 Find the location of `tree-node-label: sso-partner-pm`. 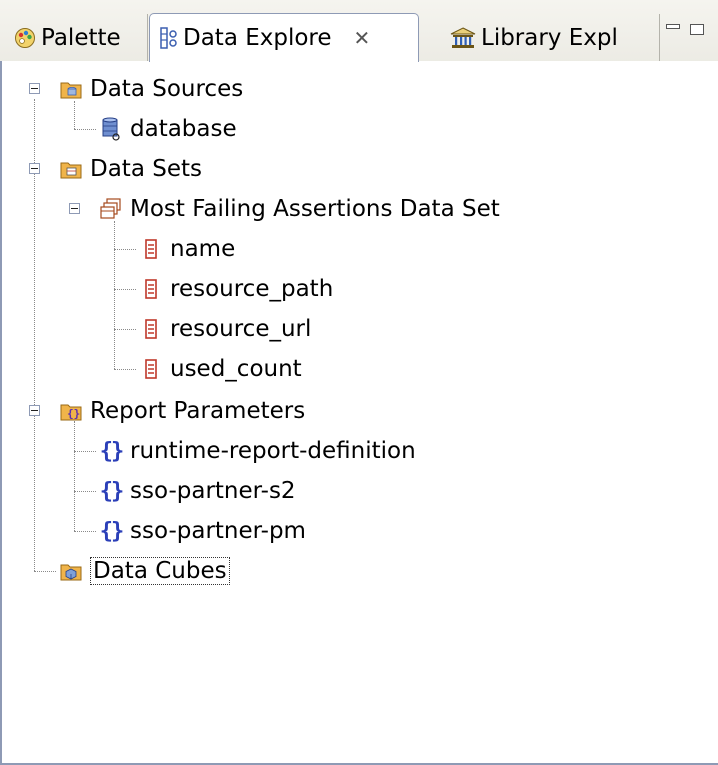

tree-node-label: sso-partner-pm is located at coordinates (218, 531).